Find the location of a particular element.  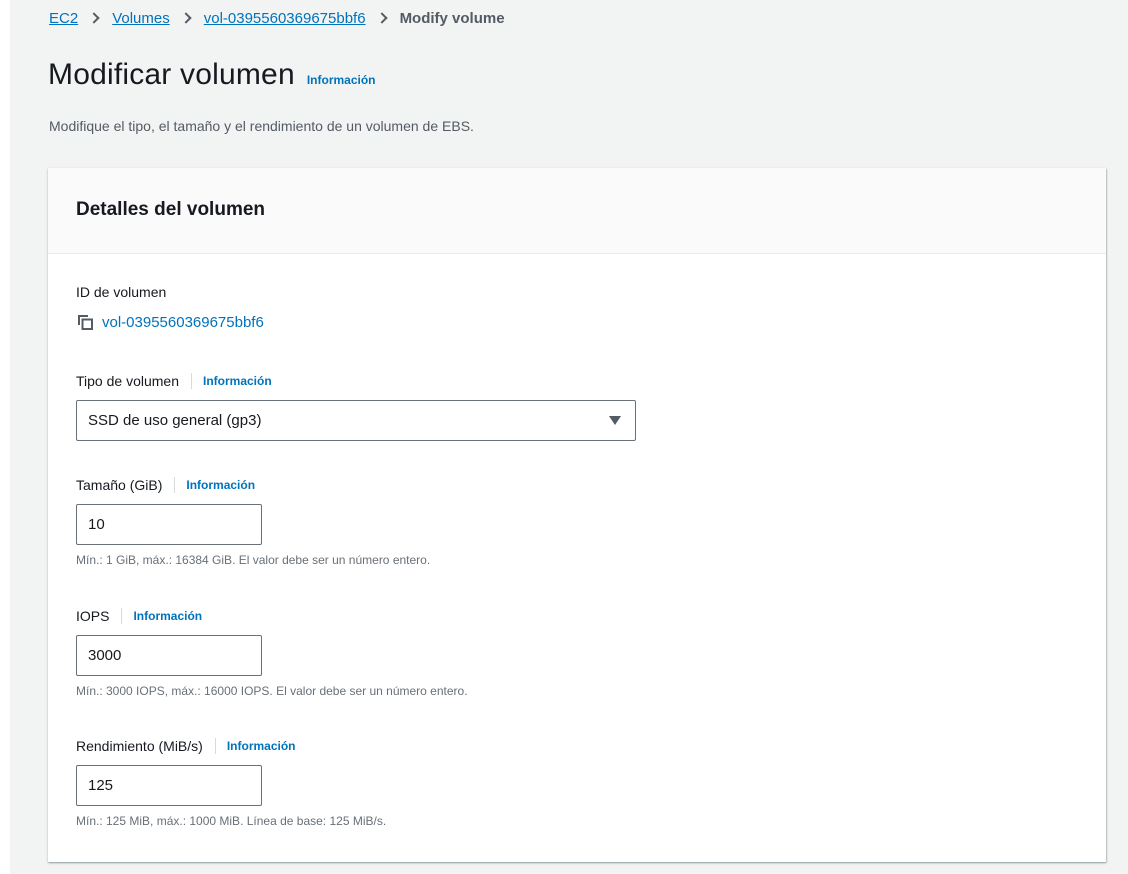

page-title: Modificar volumen is located at coordinates (171, 74).